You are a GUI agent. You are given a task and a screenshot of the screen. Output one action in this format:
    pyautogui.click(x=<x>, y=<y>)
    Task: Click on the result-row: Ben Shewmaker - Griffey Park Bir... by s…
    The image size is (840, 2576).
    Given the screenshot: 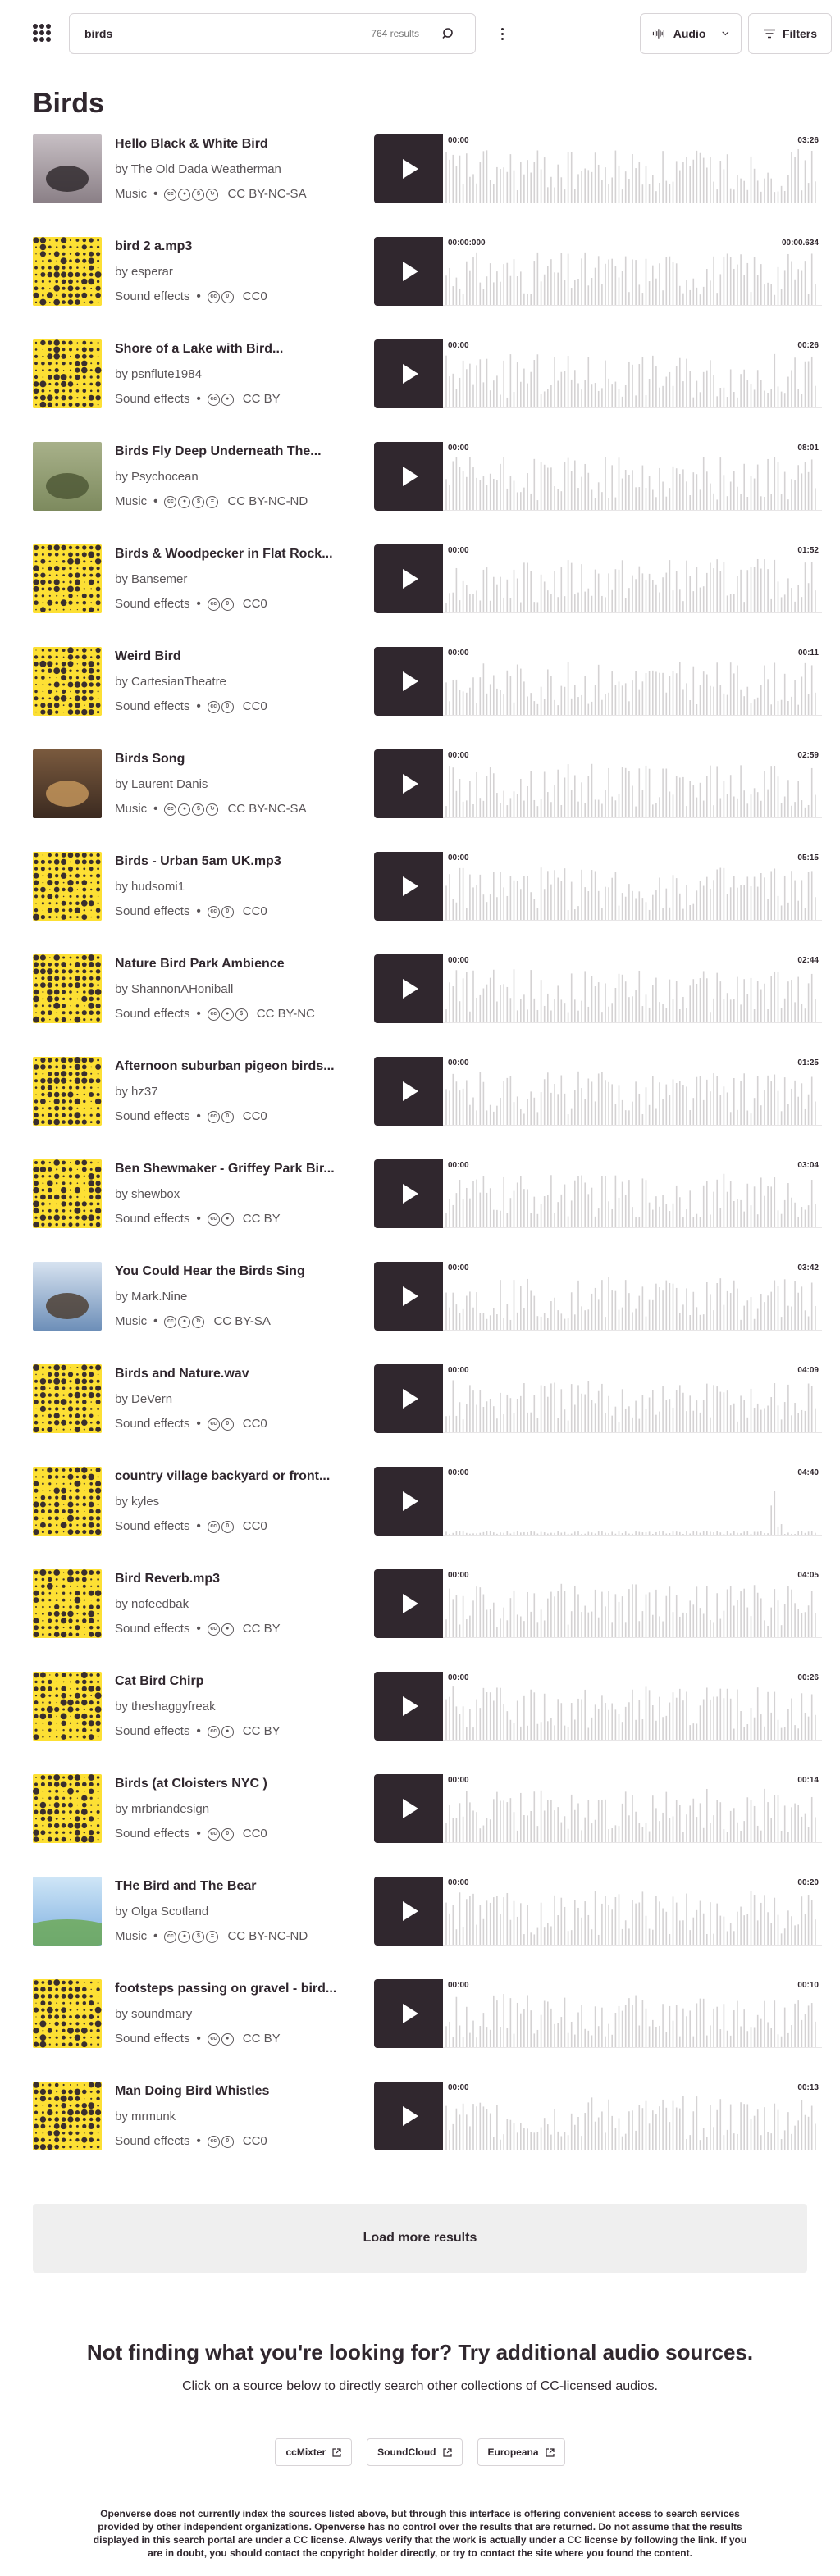 What is the action you would take?
    pyautogui.click(x=428, y=1211)
    